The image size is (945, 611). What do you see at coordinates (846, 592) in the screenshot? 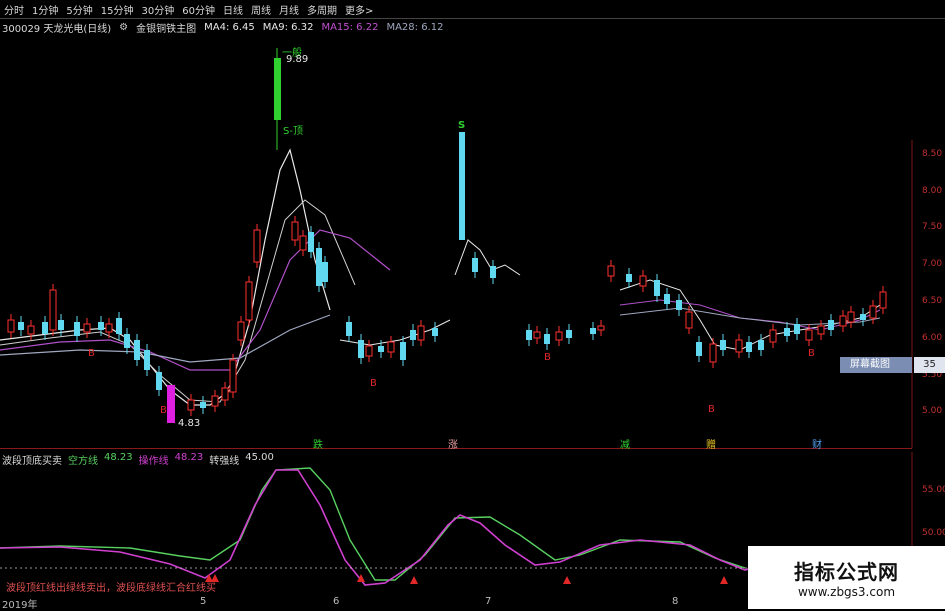
I see `watermark-url: www.zbgs3.com` at bounding box center [846, 592].